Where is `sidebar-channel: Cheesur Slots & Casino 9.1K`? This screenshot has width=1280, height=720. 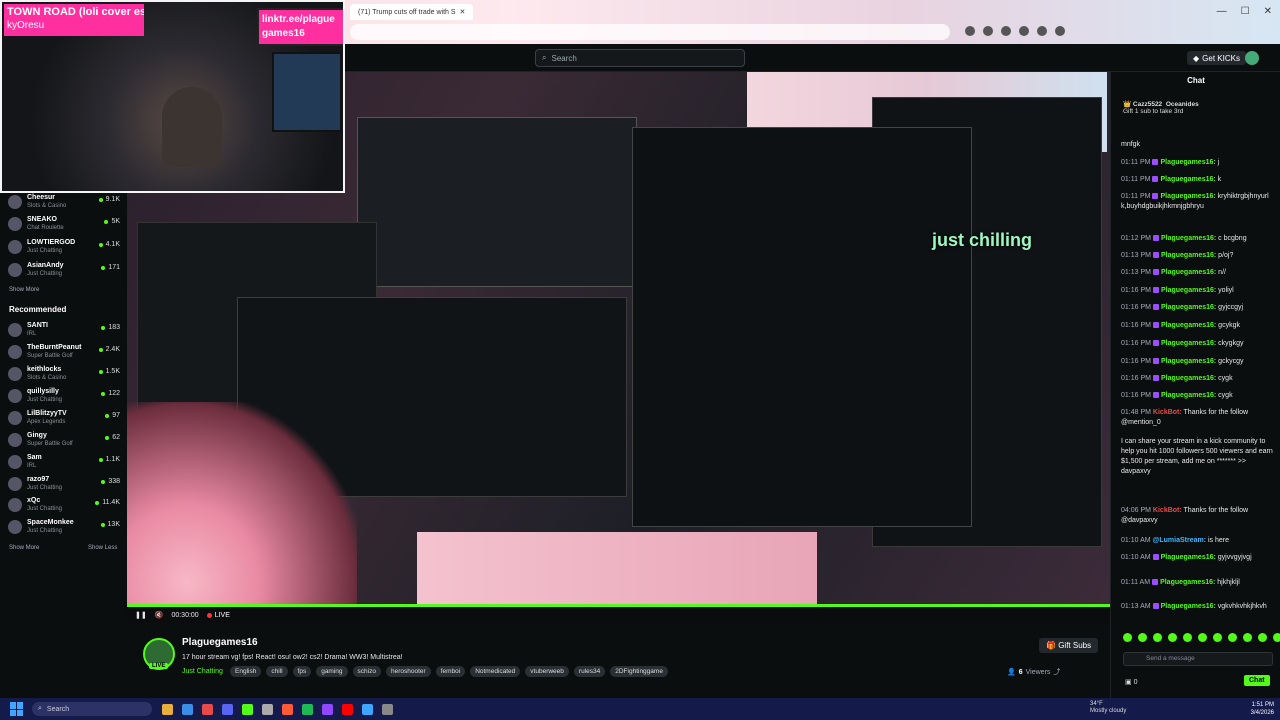 sidebar-channel: Cheesur Slots & Casino 9.1K is located at coordinates (64, 203).